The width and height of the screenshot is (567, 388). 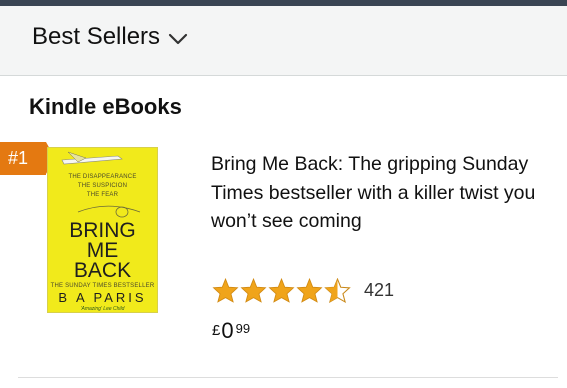 I want to click on cover-title-word: BACK, so click(x=102, y=270).